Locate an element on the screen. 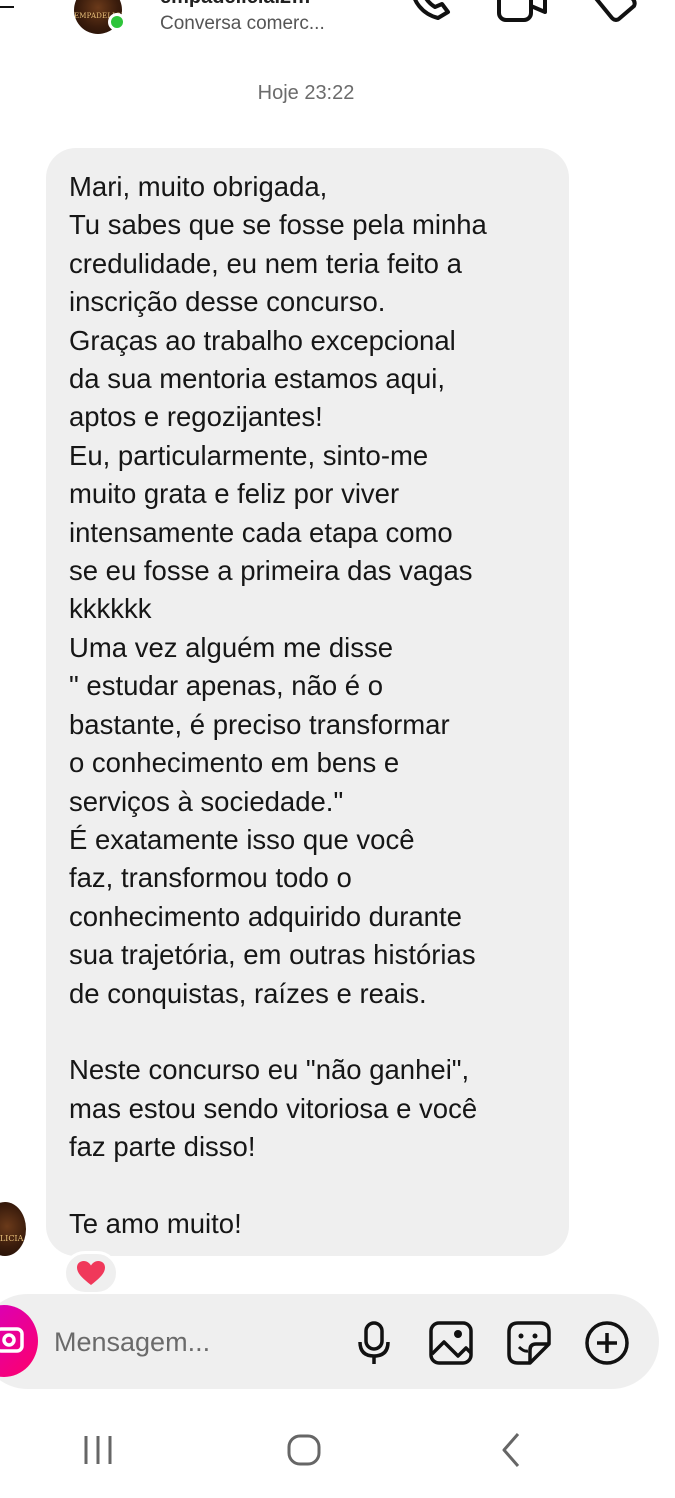 The width and height of the screenshot is (675, 1498). camera-icon is located at coordinates (12, 1340).